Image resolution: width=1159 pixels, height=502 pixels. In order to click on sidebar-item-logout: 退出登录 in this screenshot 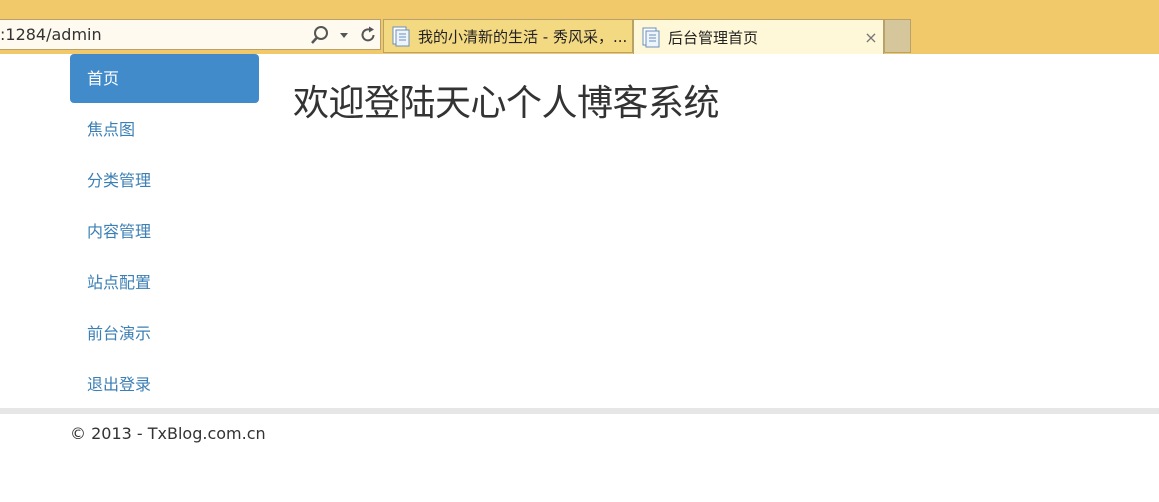, I will do `click(164, 384)`.